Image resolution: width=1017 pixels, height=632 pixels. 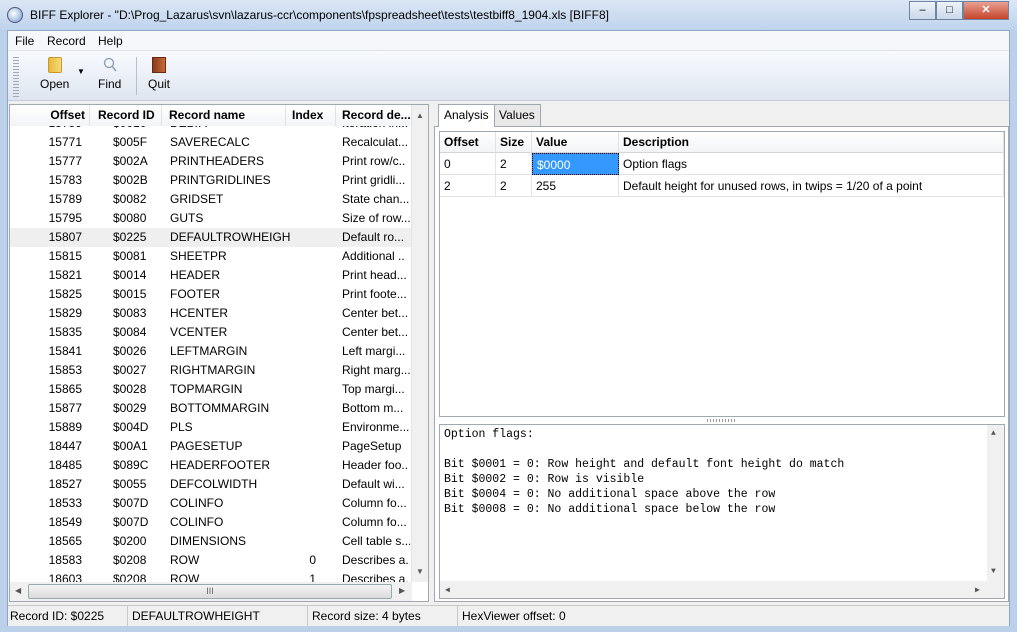 I want to click on analysis-cell: Option flags, so click(x=811, y=164).